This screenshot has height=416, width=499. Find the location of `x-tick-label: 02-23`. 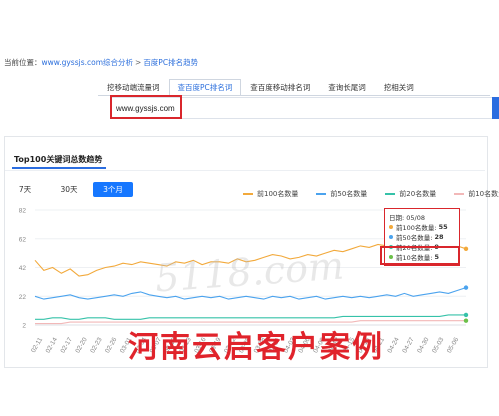

x-tick-label: 02-23 is located at coordinates (96, 345).